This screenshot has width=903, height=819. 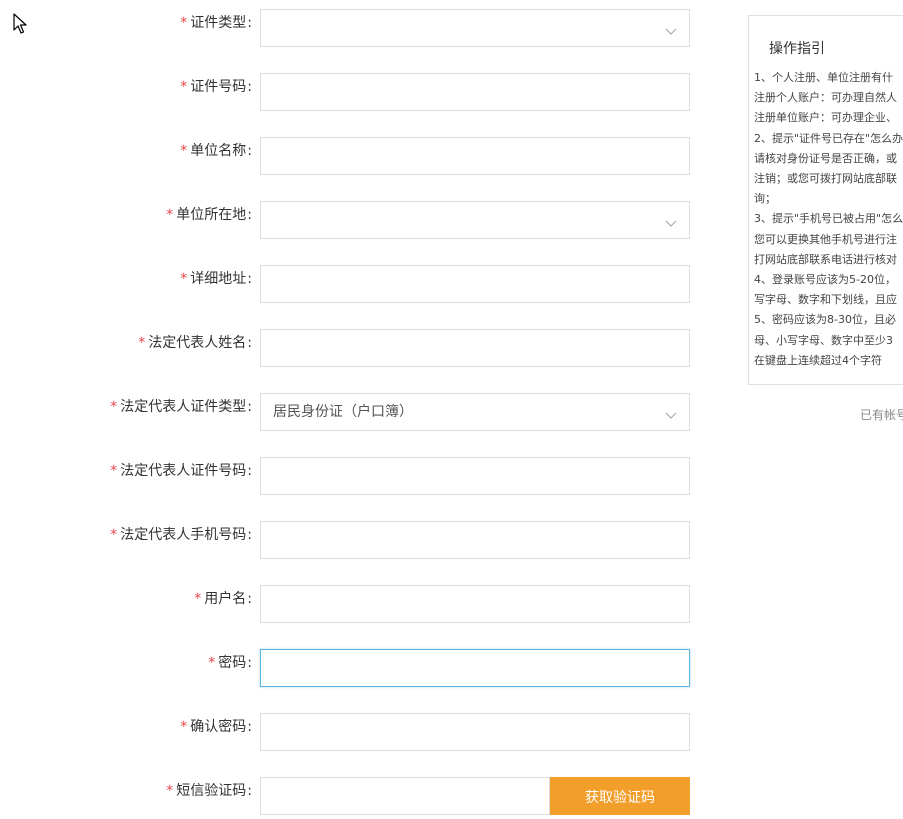 I want to click on field-label: * 单位名称:, so click(x=216, y=156).